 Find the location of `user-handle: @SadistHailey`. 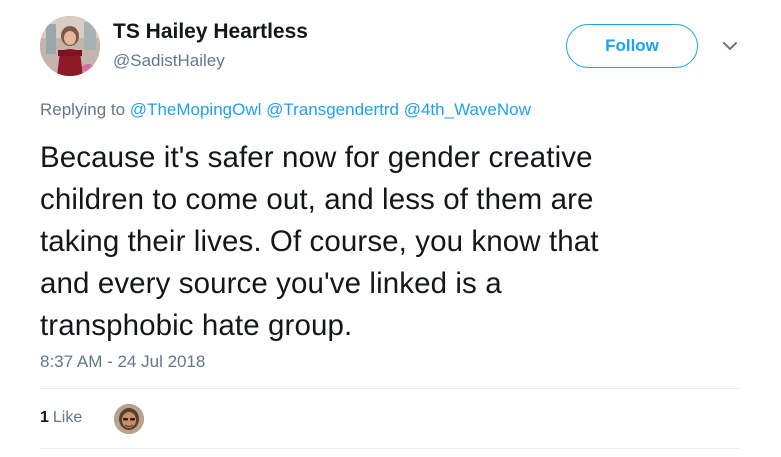

user-handle: @SadistHailey is located at coordinates (169, 61).